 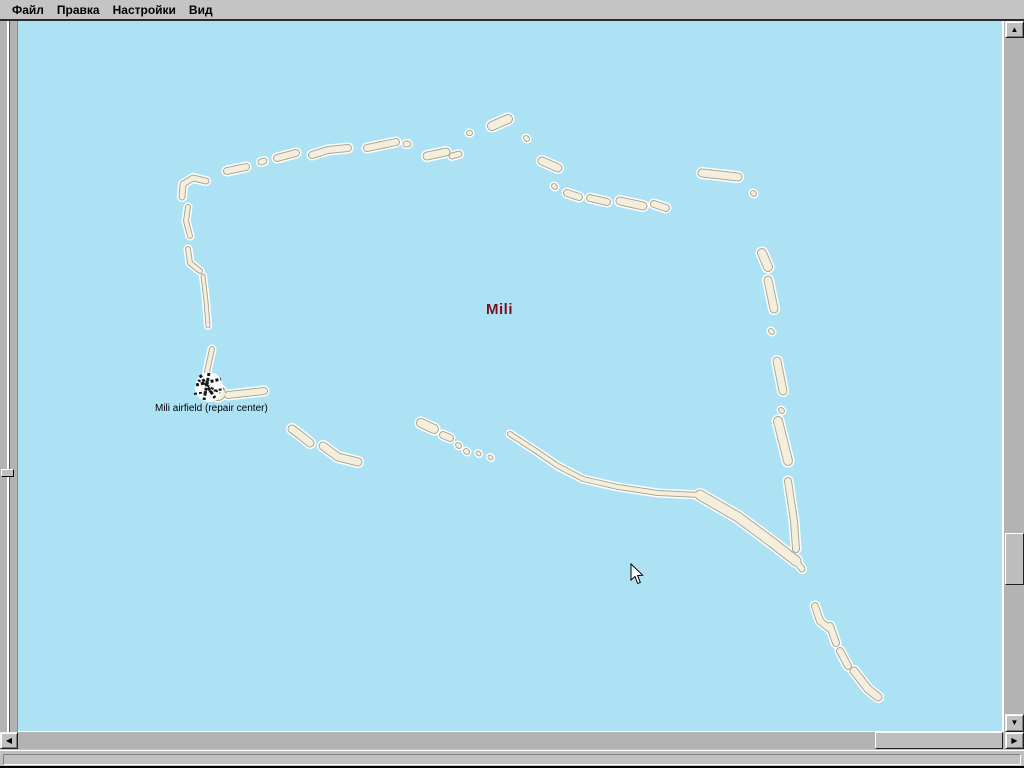 I want to click on menu-bar: Файл Правка Настройки Вид, so click(x=512, y=9).